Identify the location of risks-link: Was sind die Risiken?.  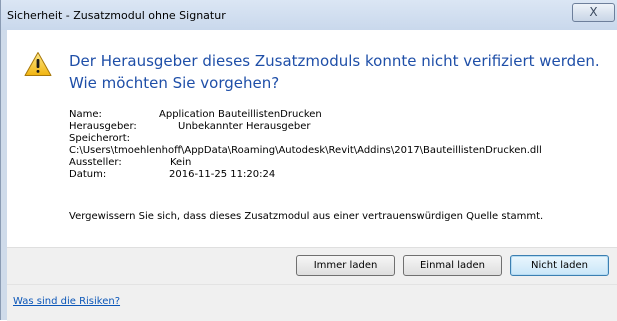
(66, 301).